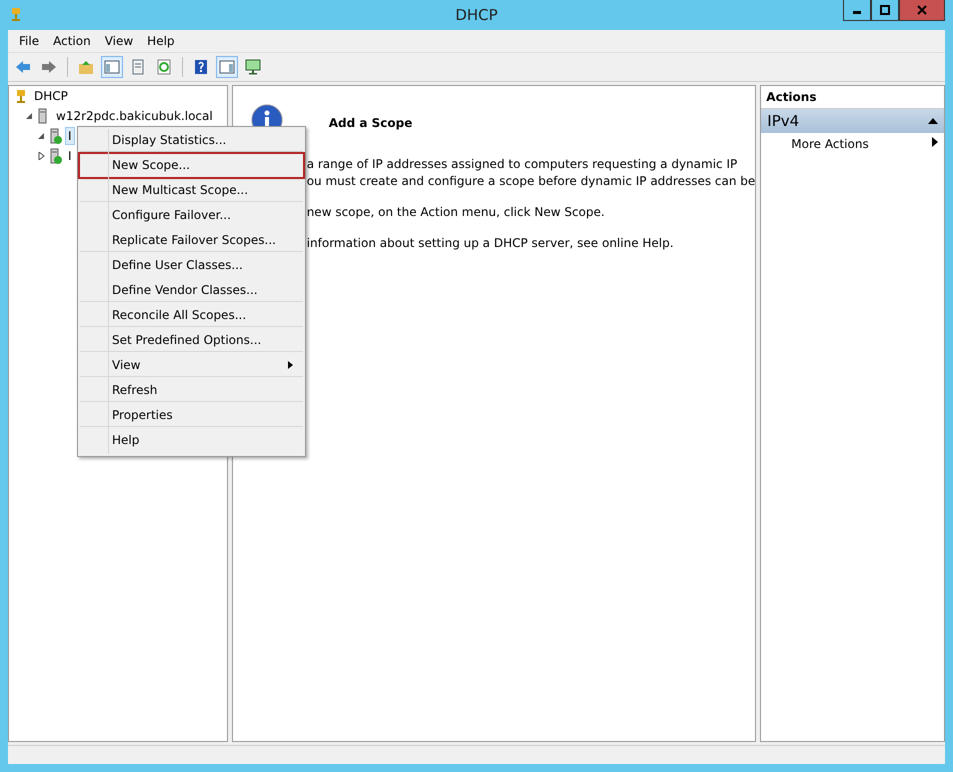  Describe the element at coordinates (164, 67) in the screenshot. I see `refresh-icon` at that location.